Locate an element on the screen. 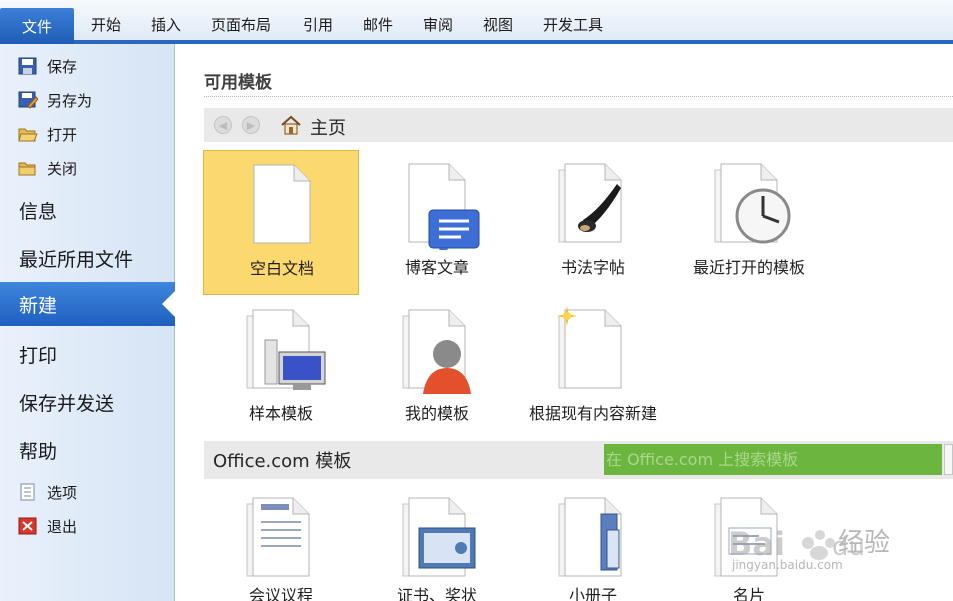  template-agenda: 会议议程 is located at coordinates (281, 542).